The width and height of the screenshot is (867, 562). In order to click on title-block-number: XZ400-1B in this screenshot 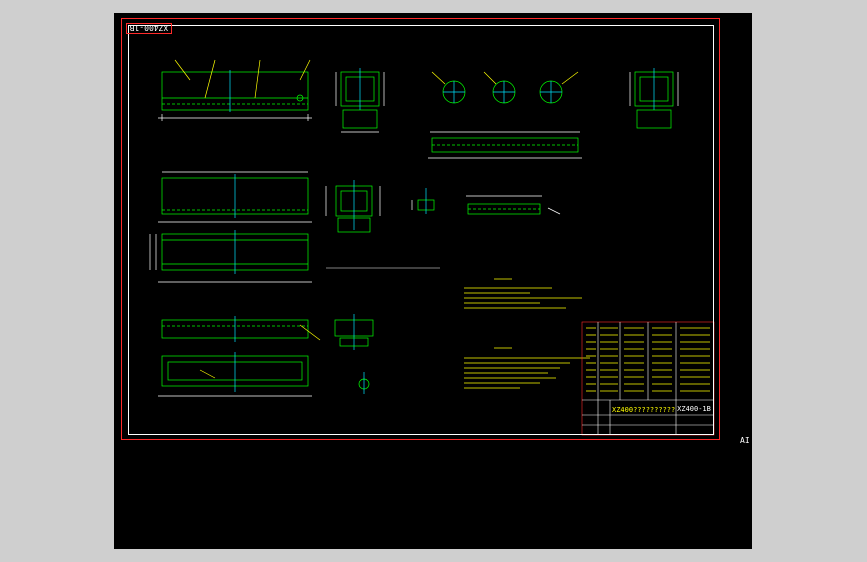, I will do `click(694, 409)`.